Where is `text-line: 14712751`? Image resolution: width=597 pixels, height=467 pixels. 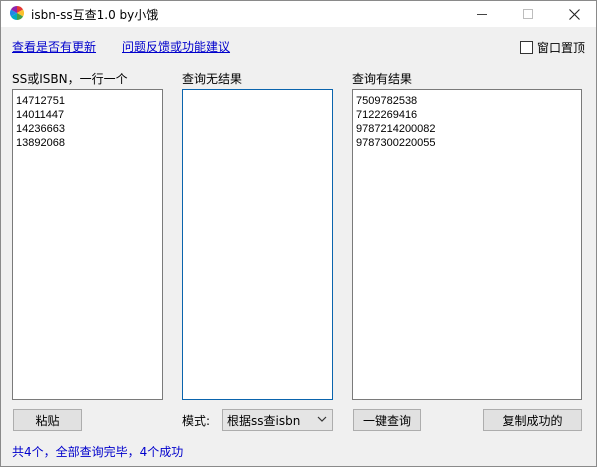
text-line: 14712751 is located at coordinates (40, 101).